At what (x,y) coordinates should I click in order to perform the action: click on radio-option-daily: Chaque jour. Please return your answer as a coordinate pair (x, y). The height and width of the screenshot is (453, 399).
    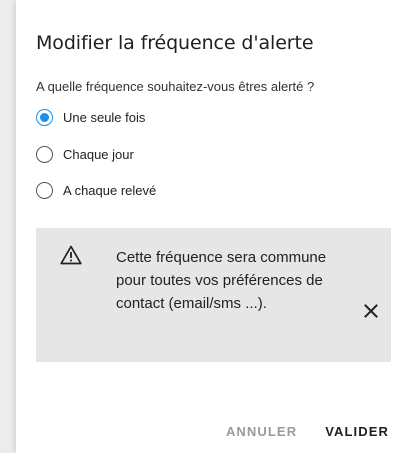
    Looking at the image, I should click on (85, 154).